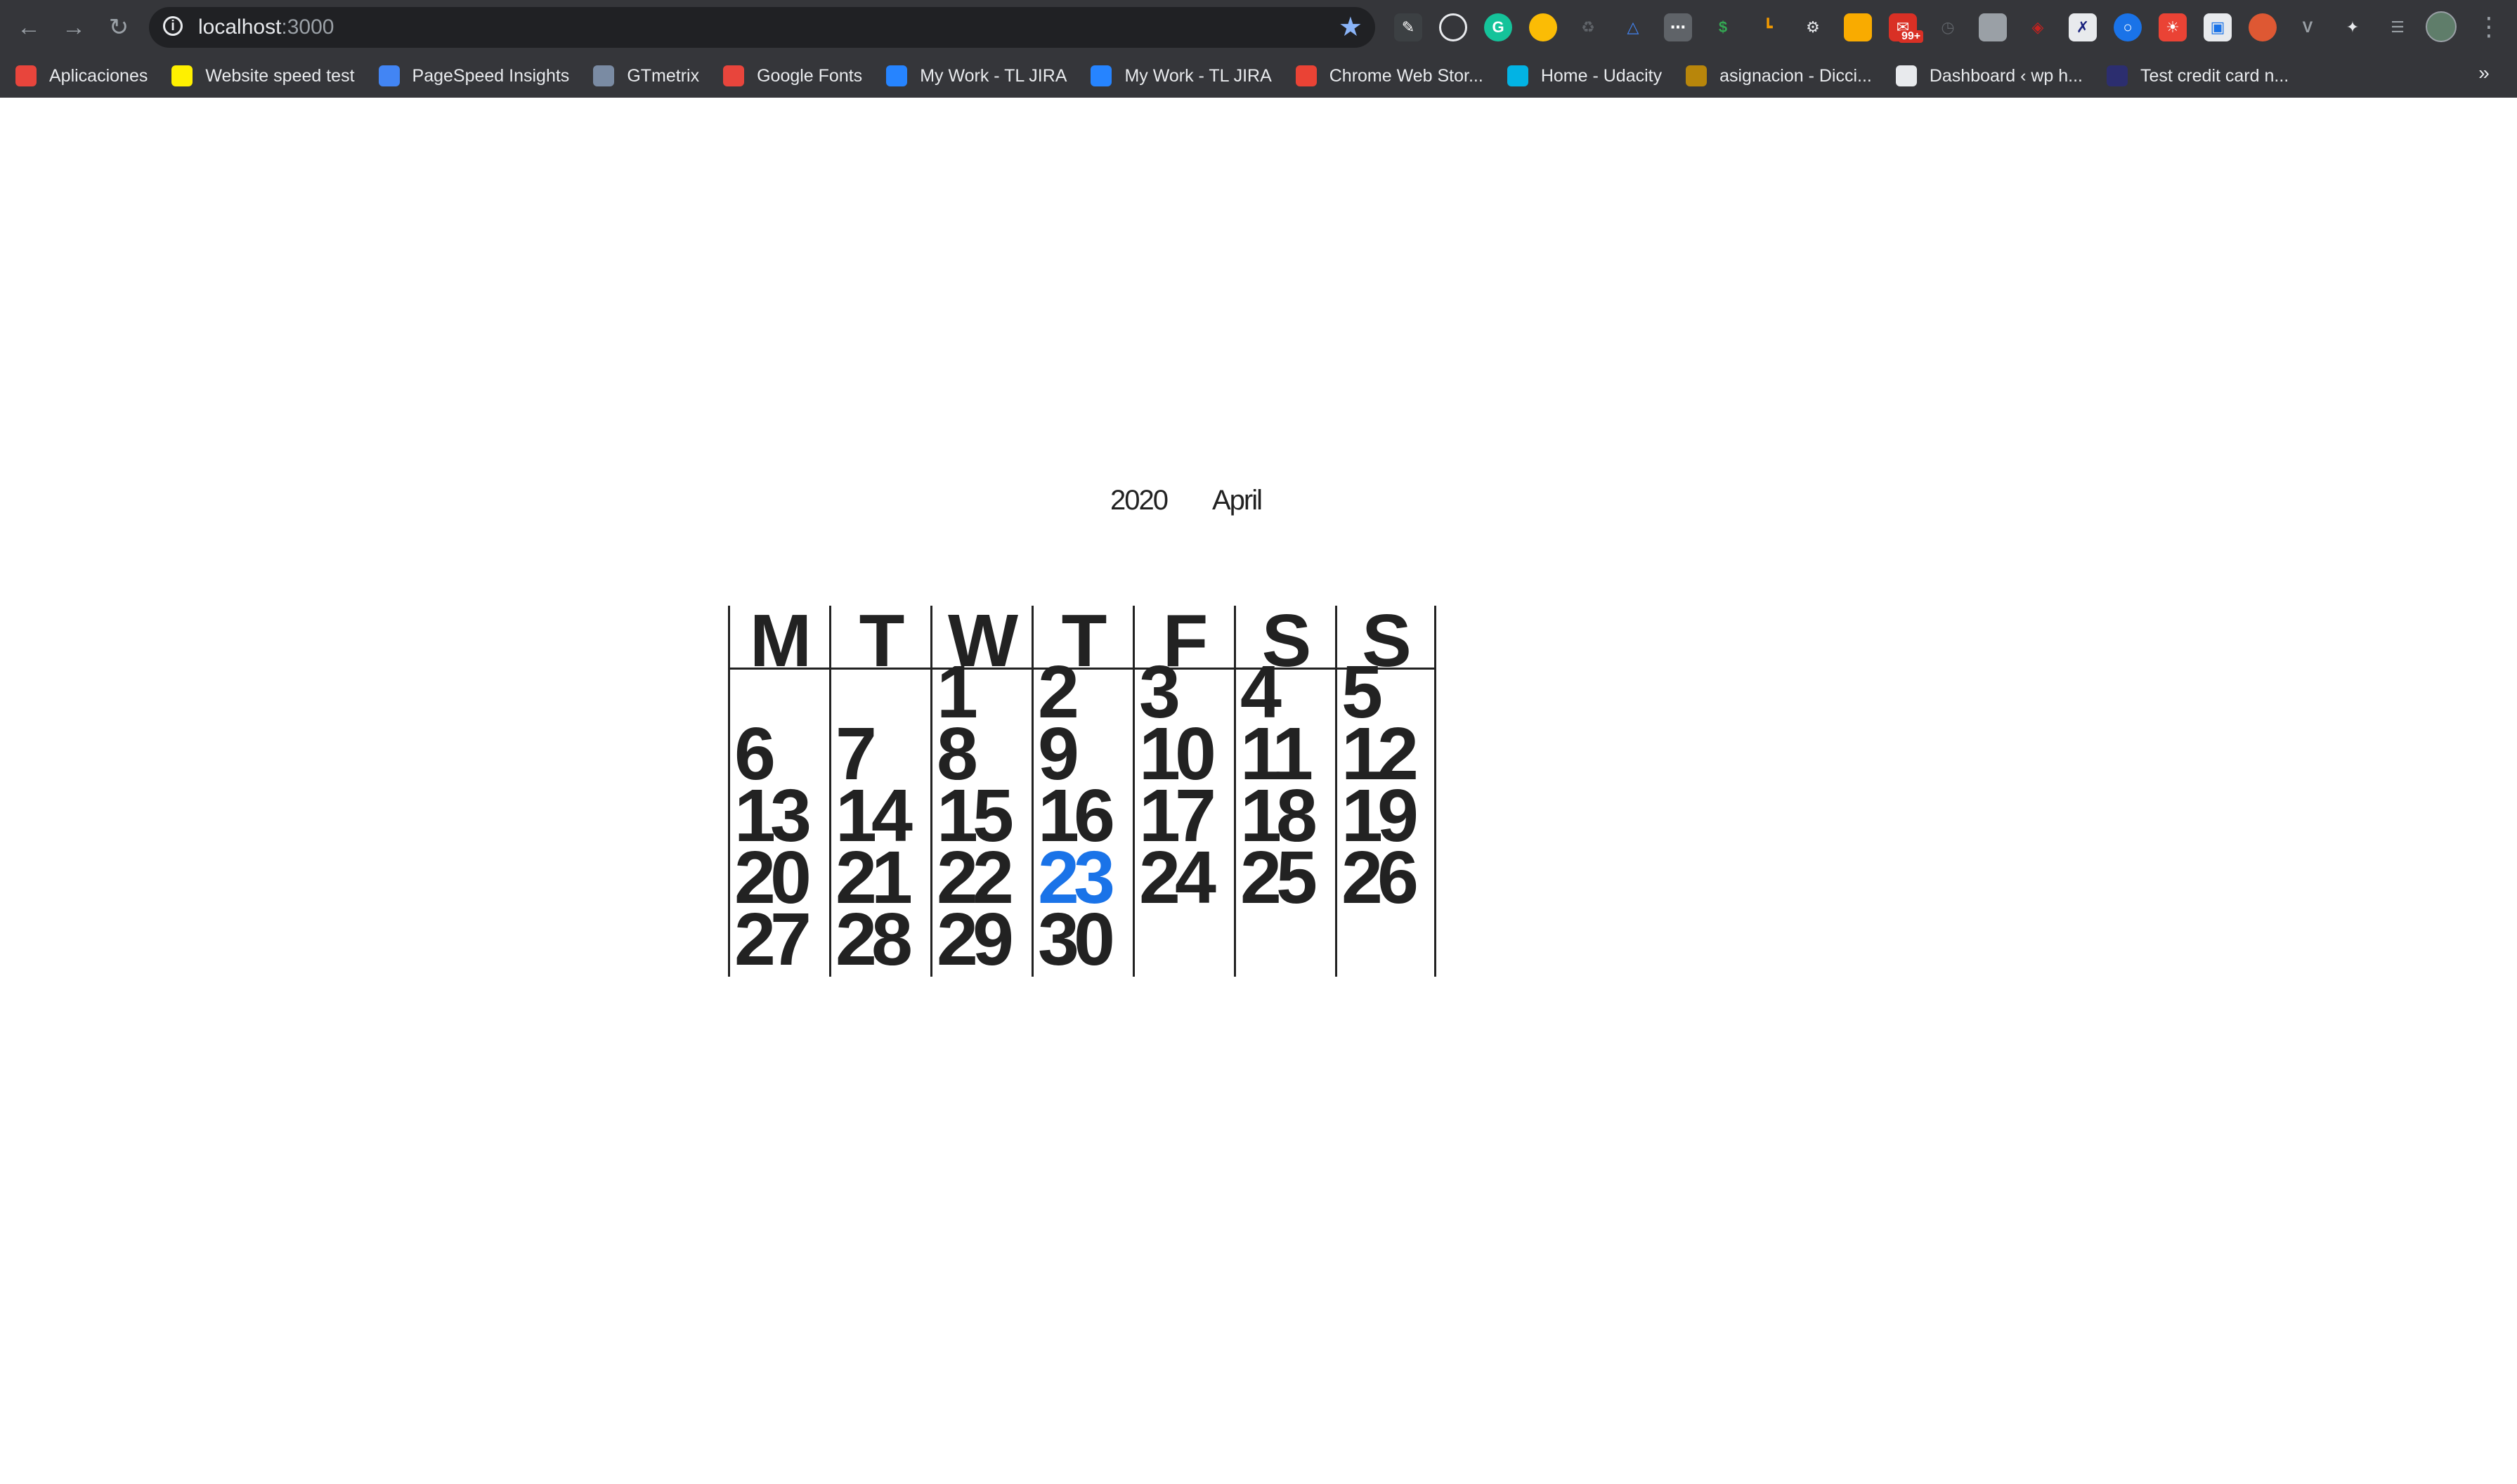  I want to click on url-port: :3000, so click(307, 27).